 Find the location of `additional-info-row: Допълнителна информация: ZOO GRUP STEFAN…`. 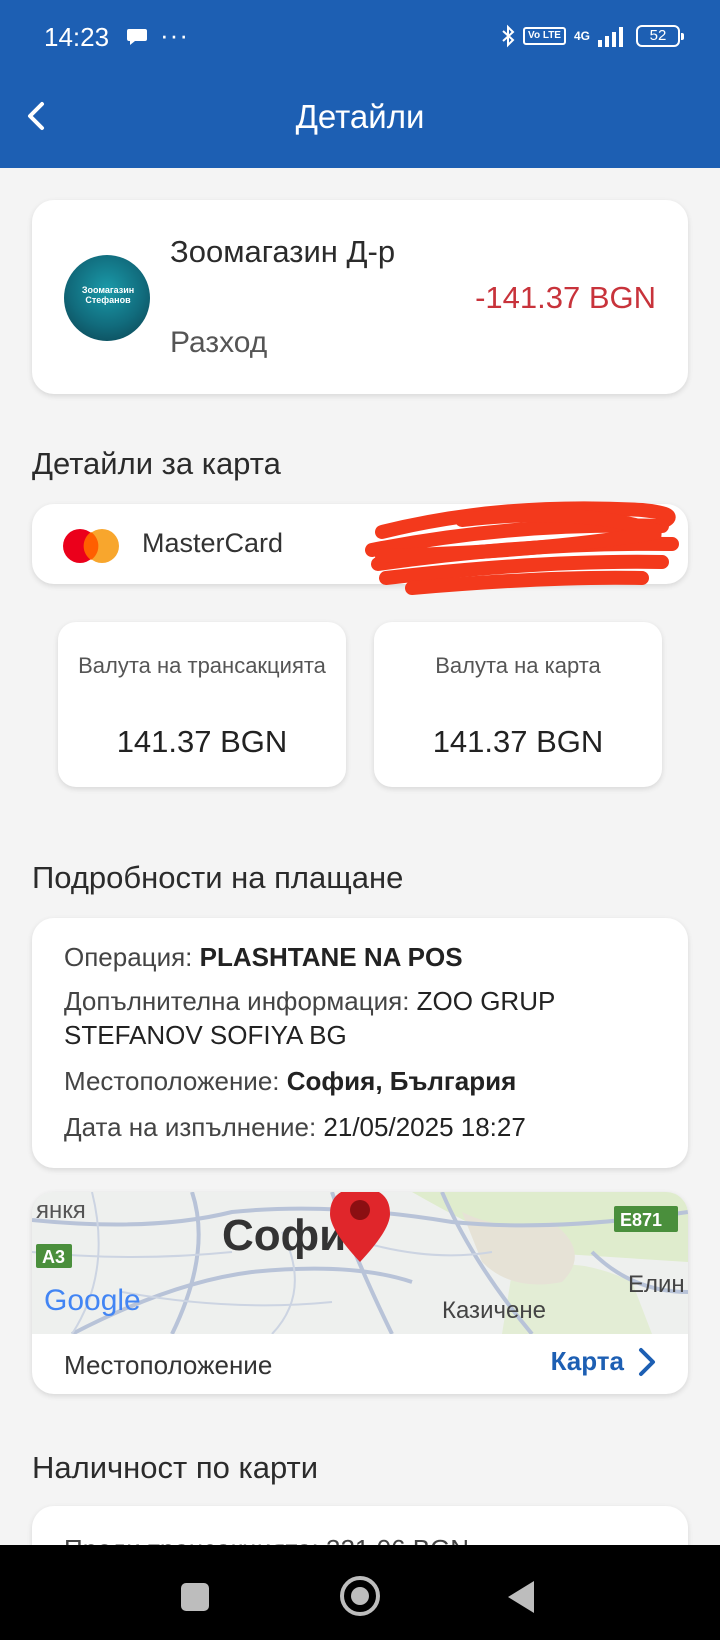

additional-info-row: Допълнителна информация: ZOO GRUP STEFAN… is located at coordinates (364, 1018).